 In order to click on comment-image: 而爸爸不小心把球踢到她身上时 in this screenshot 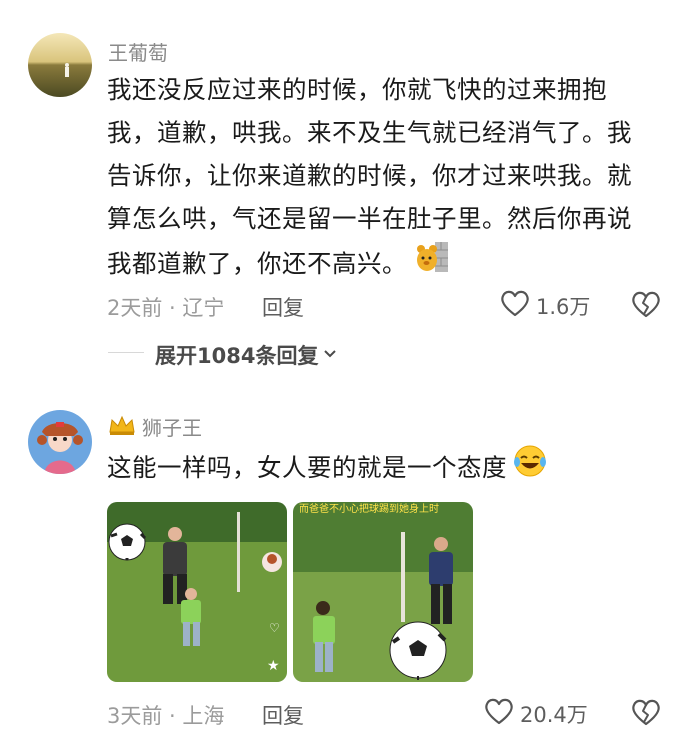, I will do `click(383, 592)`.